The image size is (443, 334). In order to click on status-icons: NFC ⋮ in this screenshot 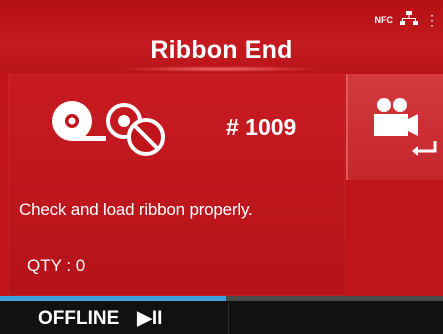, I will do `click(406, 20)`.